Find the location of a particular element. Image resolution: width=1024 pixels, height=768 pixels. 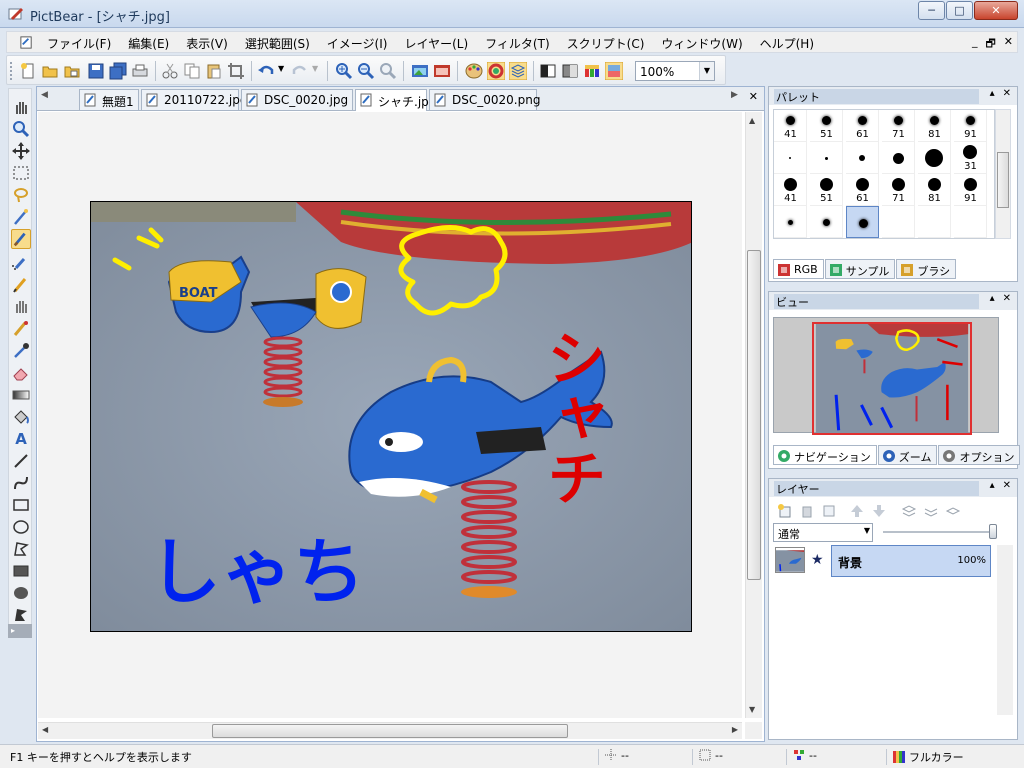

zoom-dropdown-icon: ▼ is located at coordinates (706, 71).